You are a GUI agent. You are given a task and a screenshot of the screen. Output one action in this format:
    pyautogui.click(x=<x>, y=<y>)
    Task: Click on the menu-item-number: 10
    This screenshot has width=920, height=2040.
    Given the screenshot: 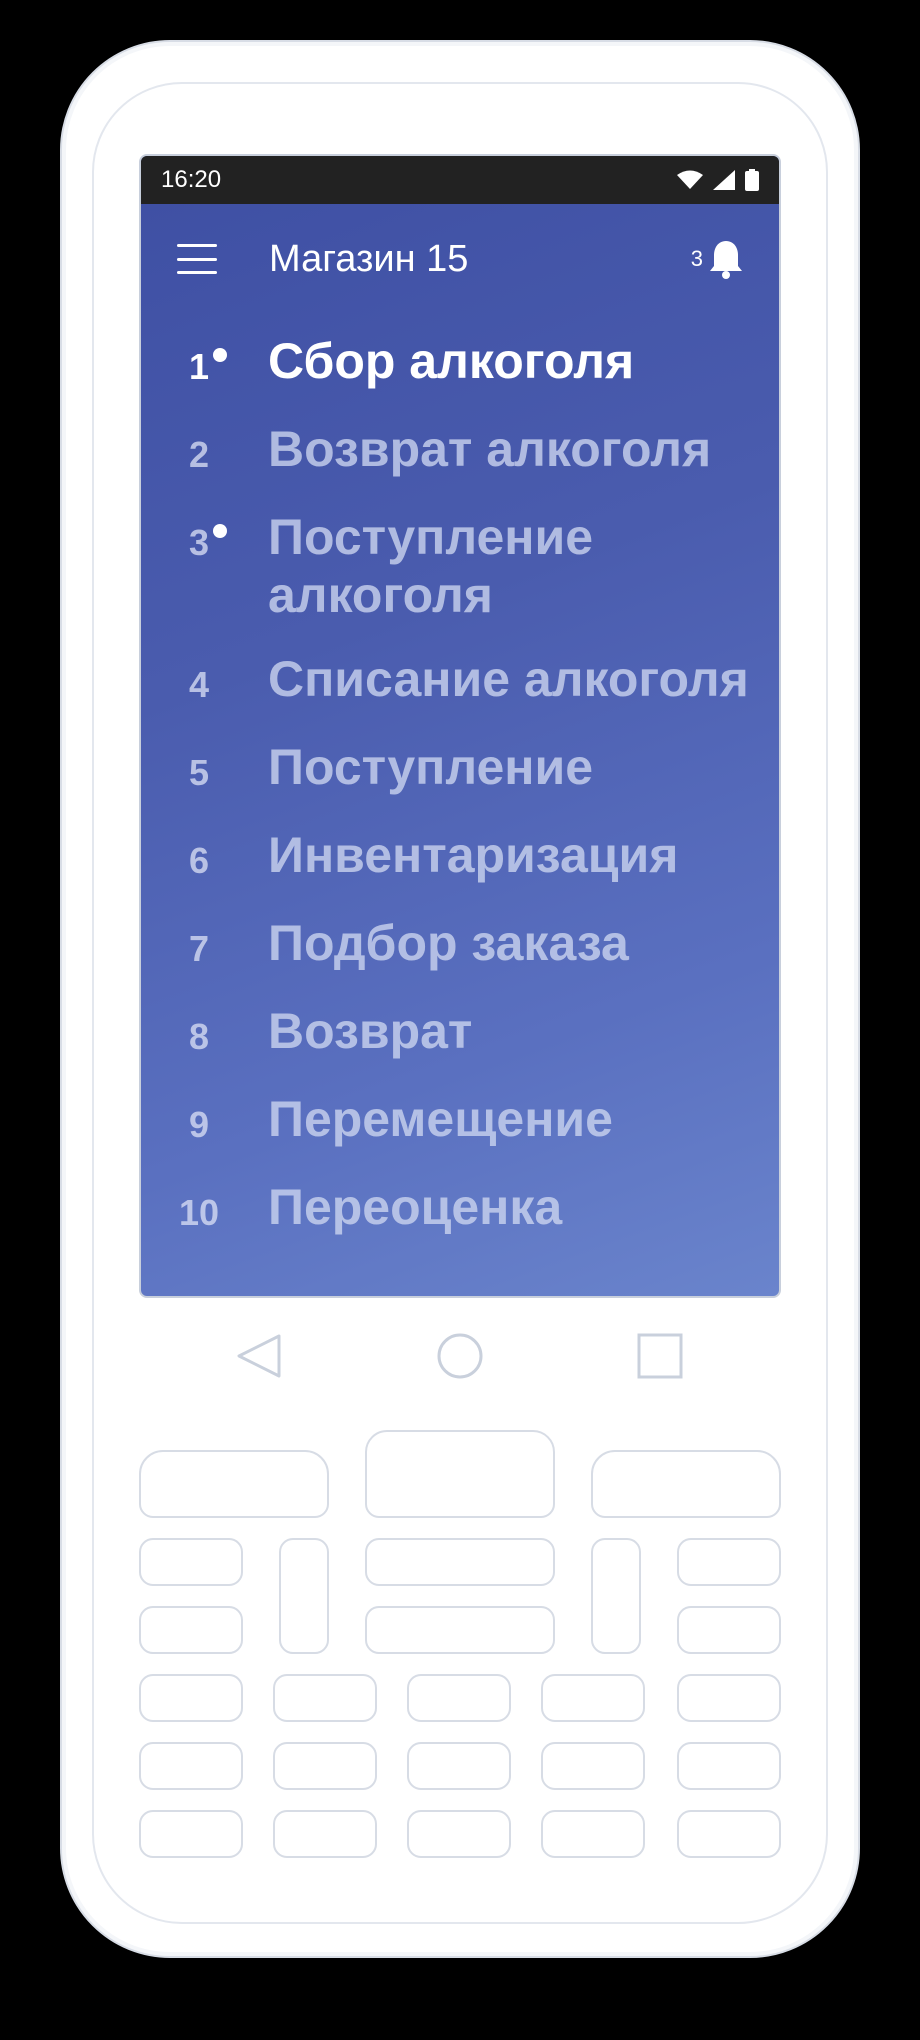 What is the action you would take?
    pyautogui.click(x=199, y=1212)
    